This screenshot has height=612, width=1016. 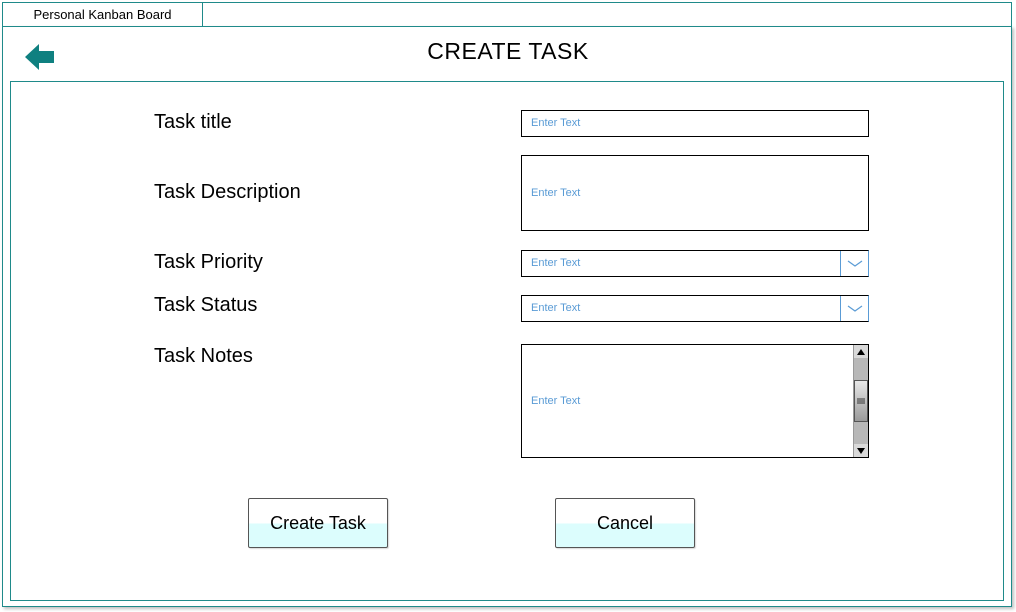 I want to click on task-title-input: Enter Text, so click(x=695, y=123).